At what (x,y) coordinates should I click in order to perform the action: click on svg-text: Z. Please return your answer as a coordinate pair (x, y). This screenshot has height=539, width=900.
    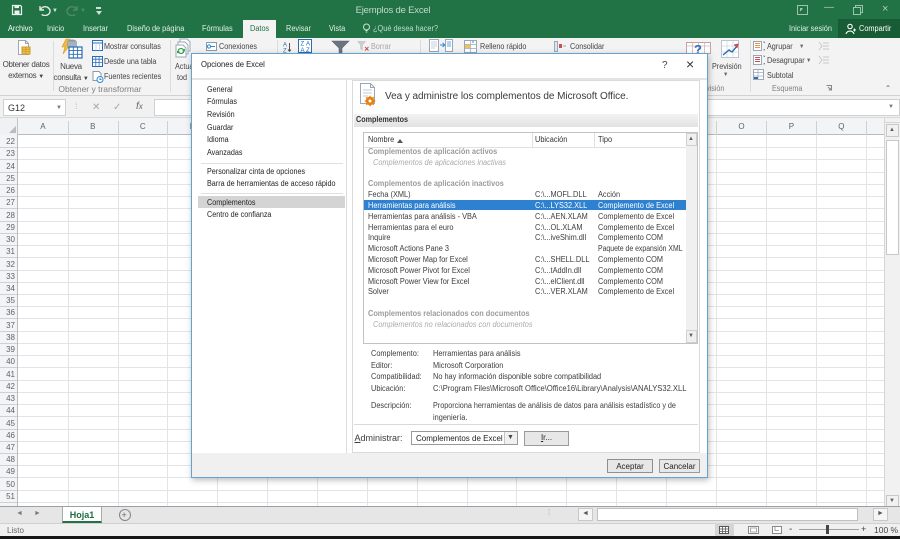
    Looking at the image, I should click on (303, 45).